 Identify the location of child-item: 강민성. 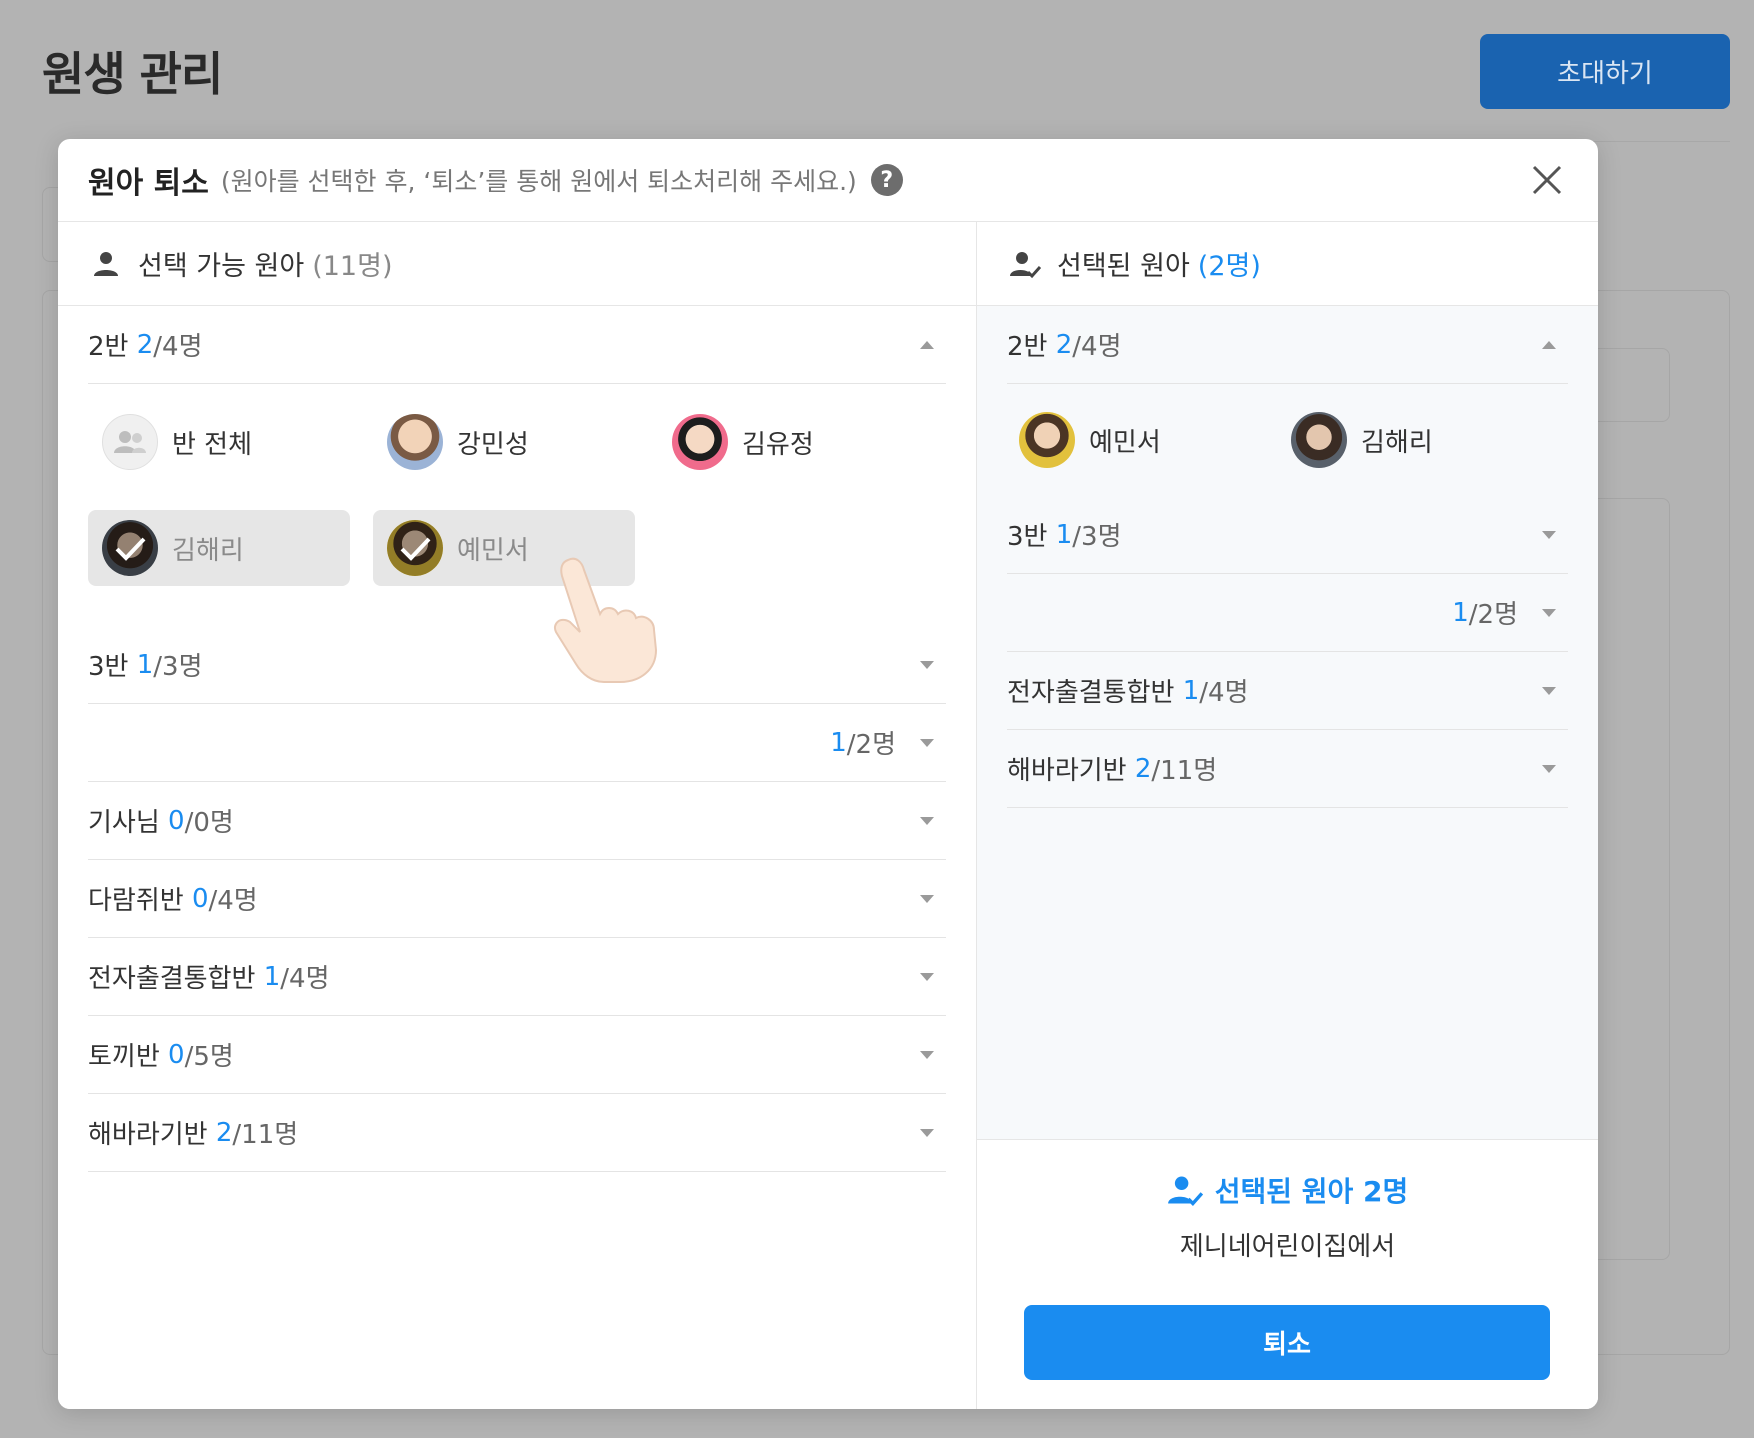
(504, 442).